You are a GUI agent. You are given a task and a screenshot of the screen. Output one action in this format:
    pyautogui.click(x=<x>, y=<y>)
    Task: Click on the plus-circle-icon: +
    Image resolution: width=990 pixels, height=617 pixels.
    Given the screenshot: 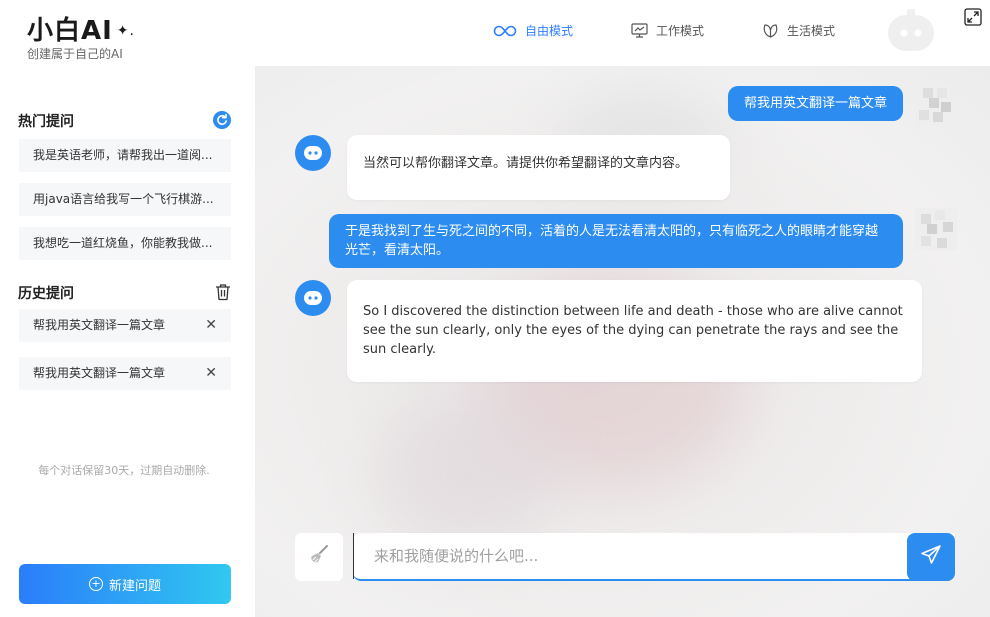 What is the action you would take?
    pyautogui.click(x=95, y=584)
    